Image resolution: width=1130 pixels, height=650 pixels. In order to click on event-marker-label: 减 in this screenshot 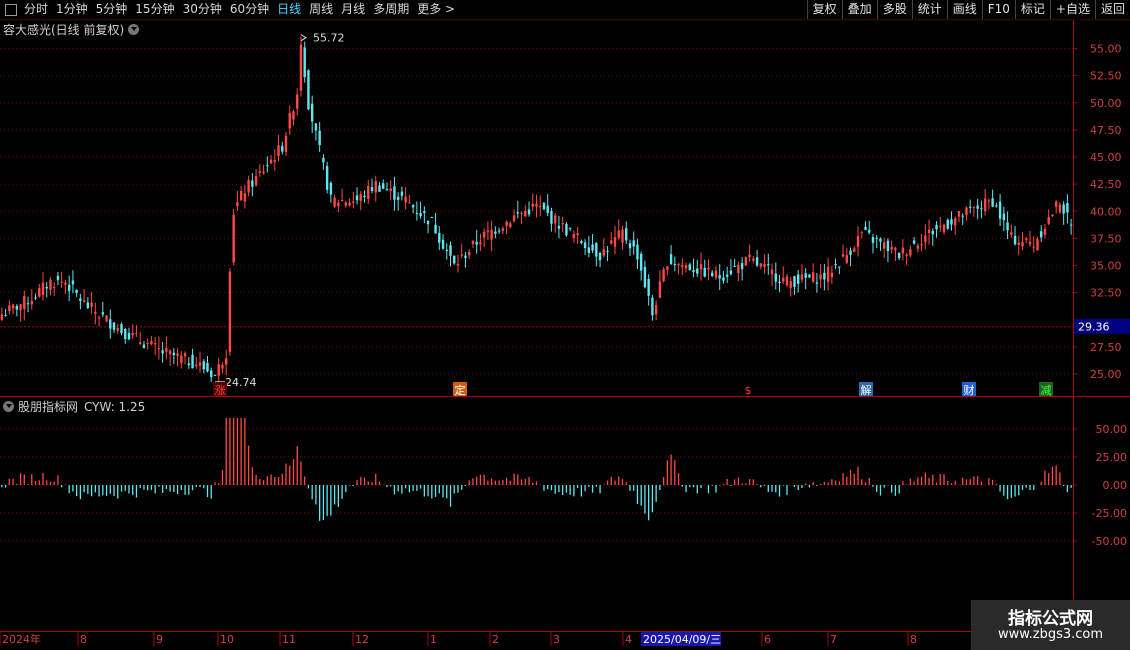, I will do `click(1046, 390)`.